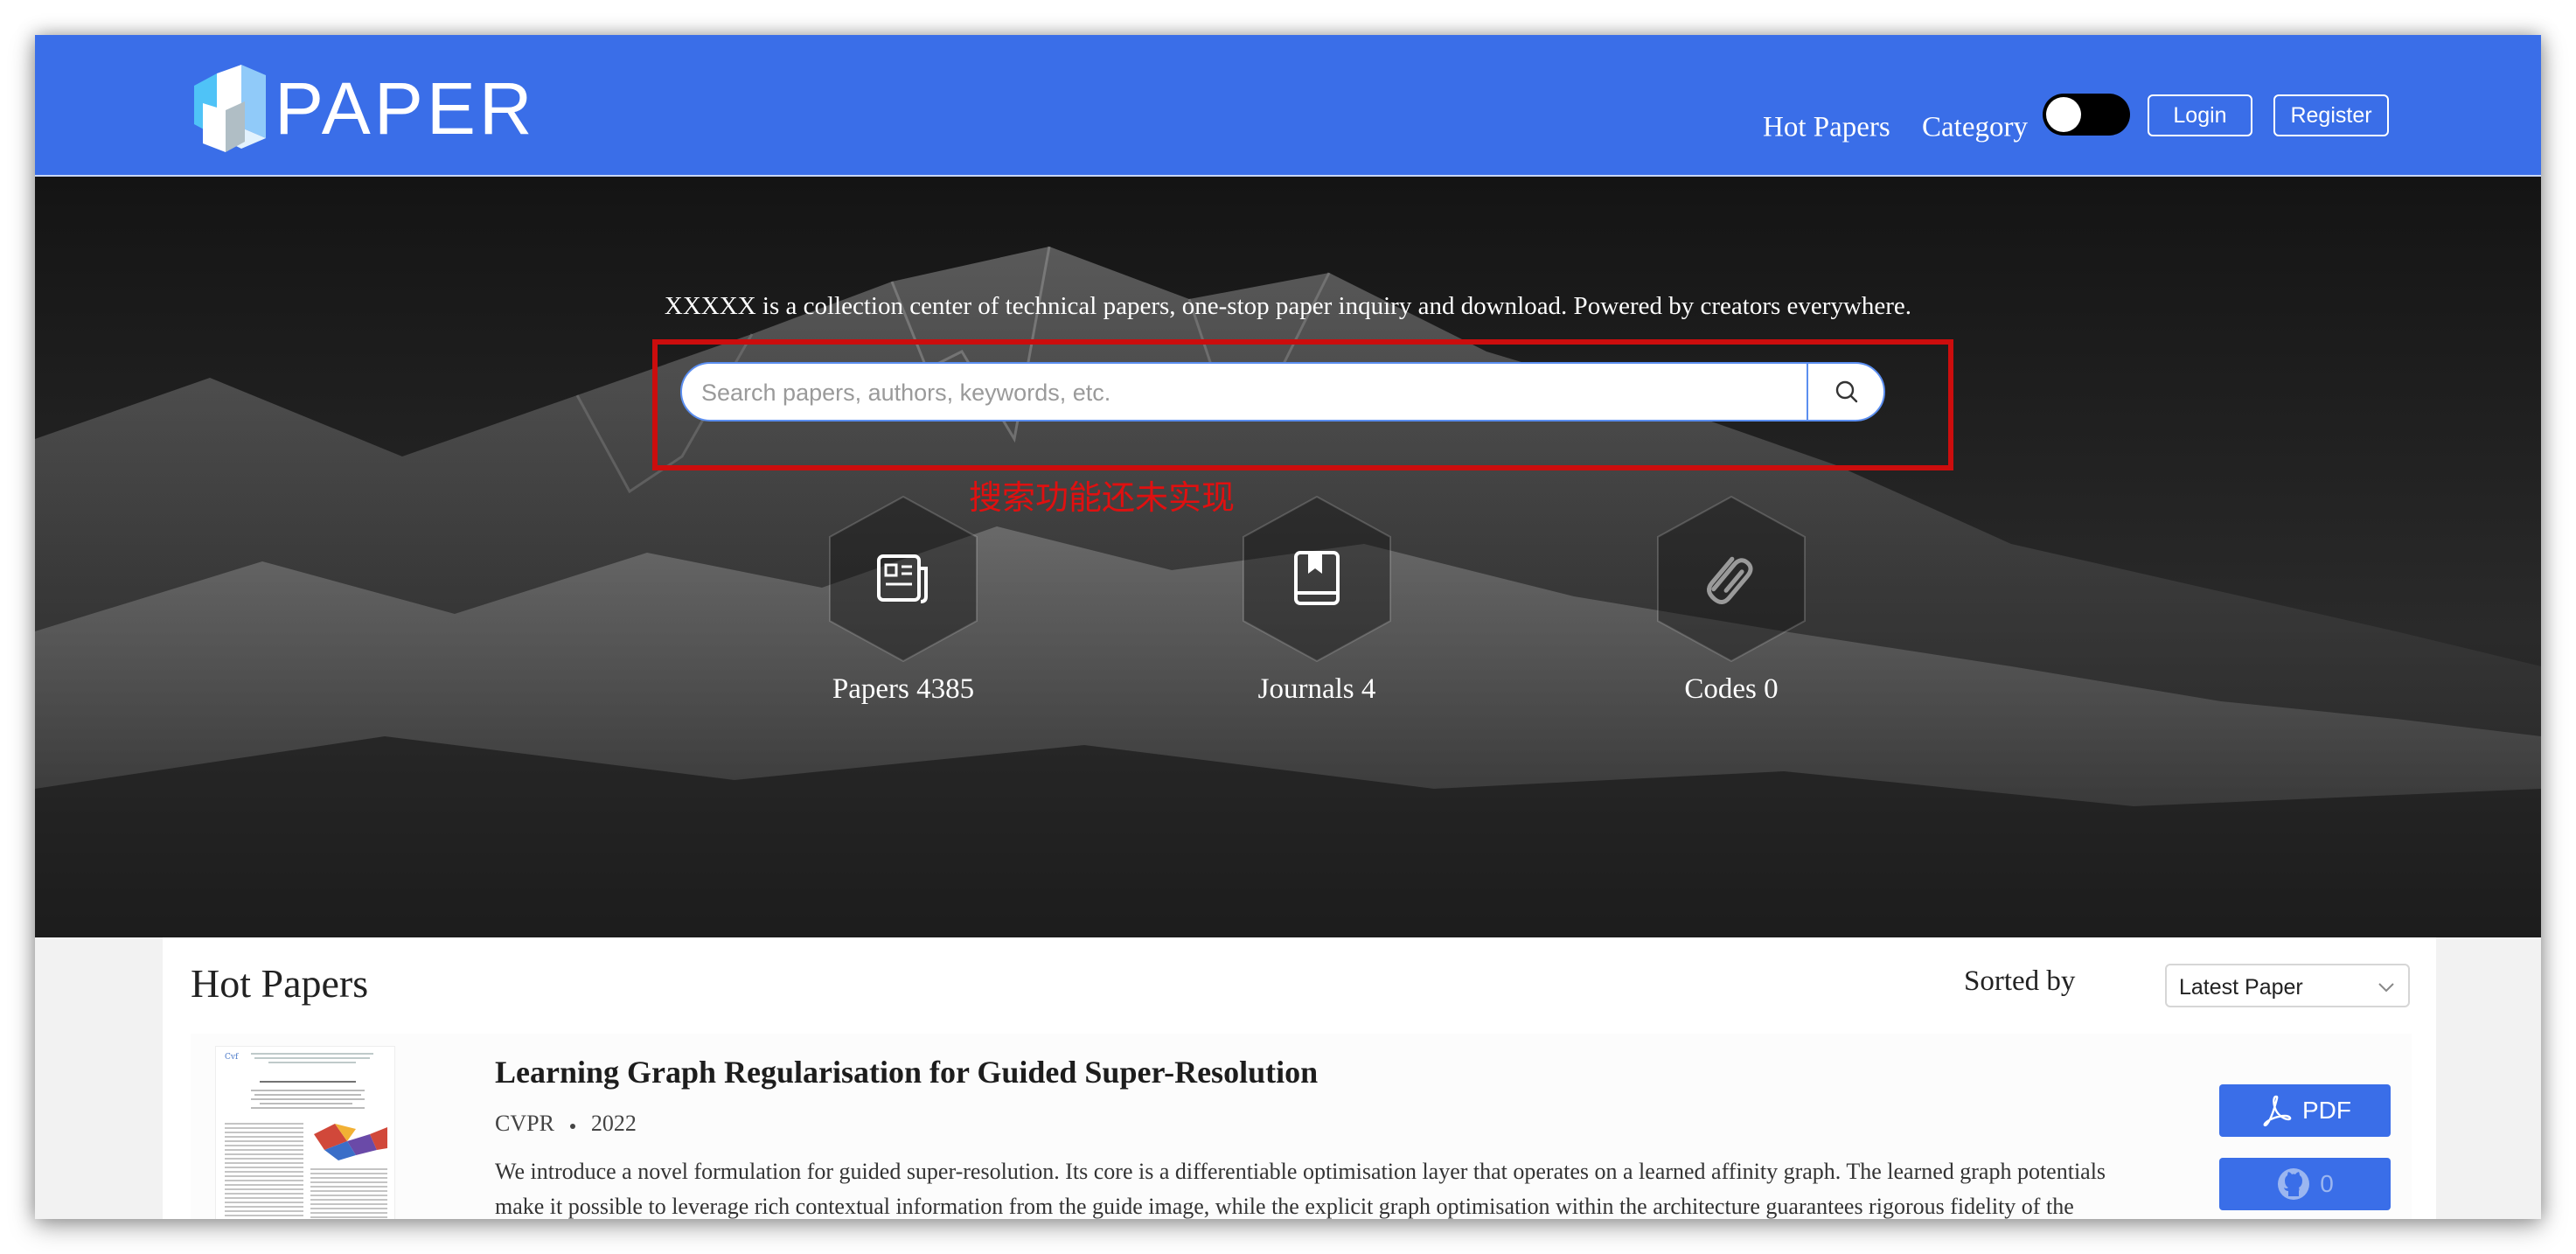 Image resolution: width=2576 pixels, height=1254 pixels. I want to click on search-icon, so click(1846, 392).